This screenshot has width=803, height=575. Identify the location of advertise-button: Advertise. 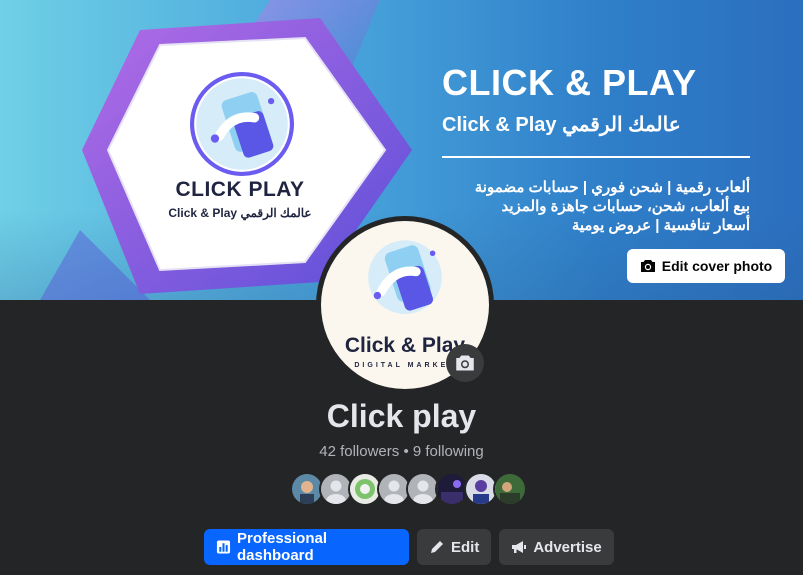
(556, 547).